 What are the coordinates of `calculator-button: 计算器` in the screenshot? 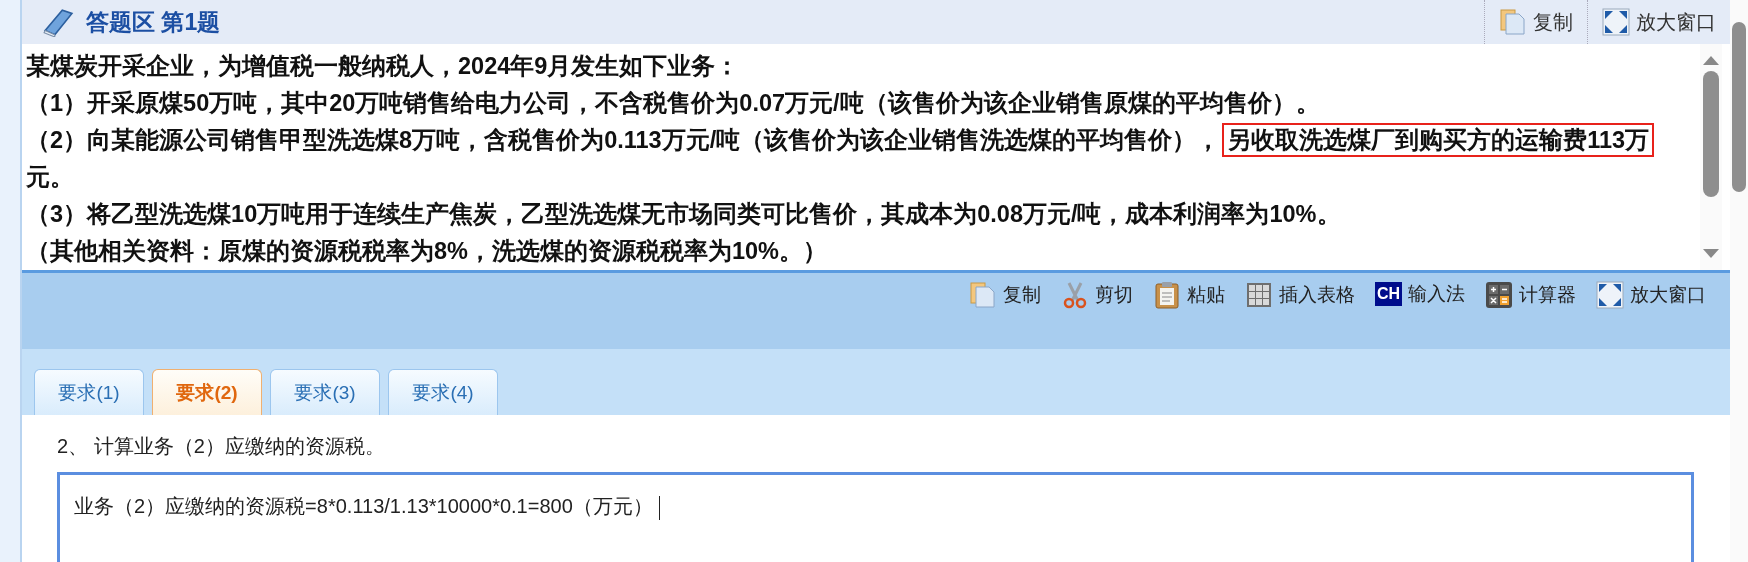 It's located at (1530, 295).